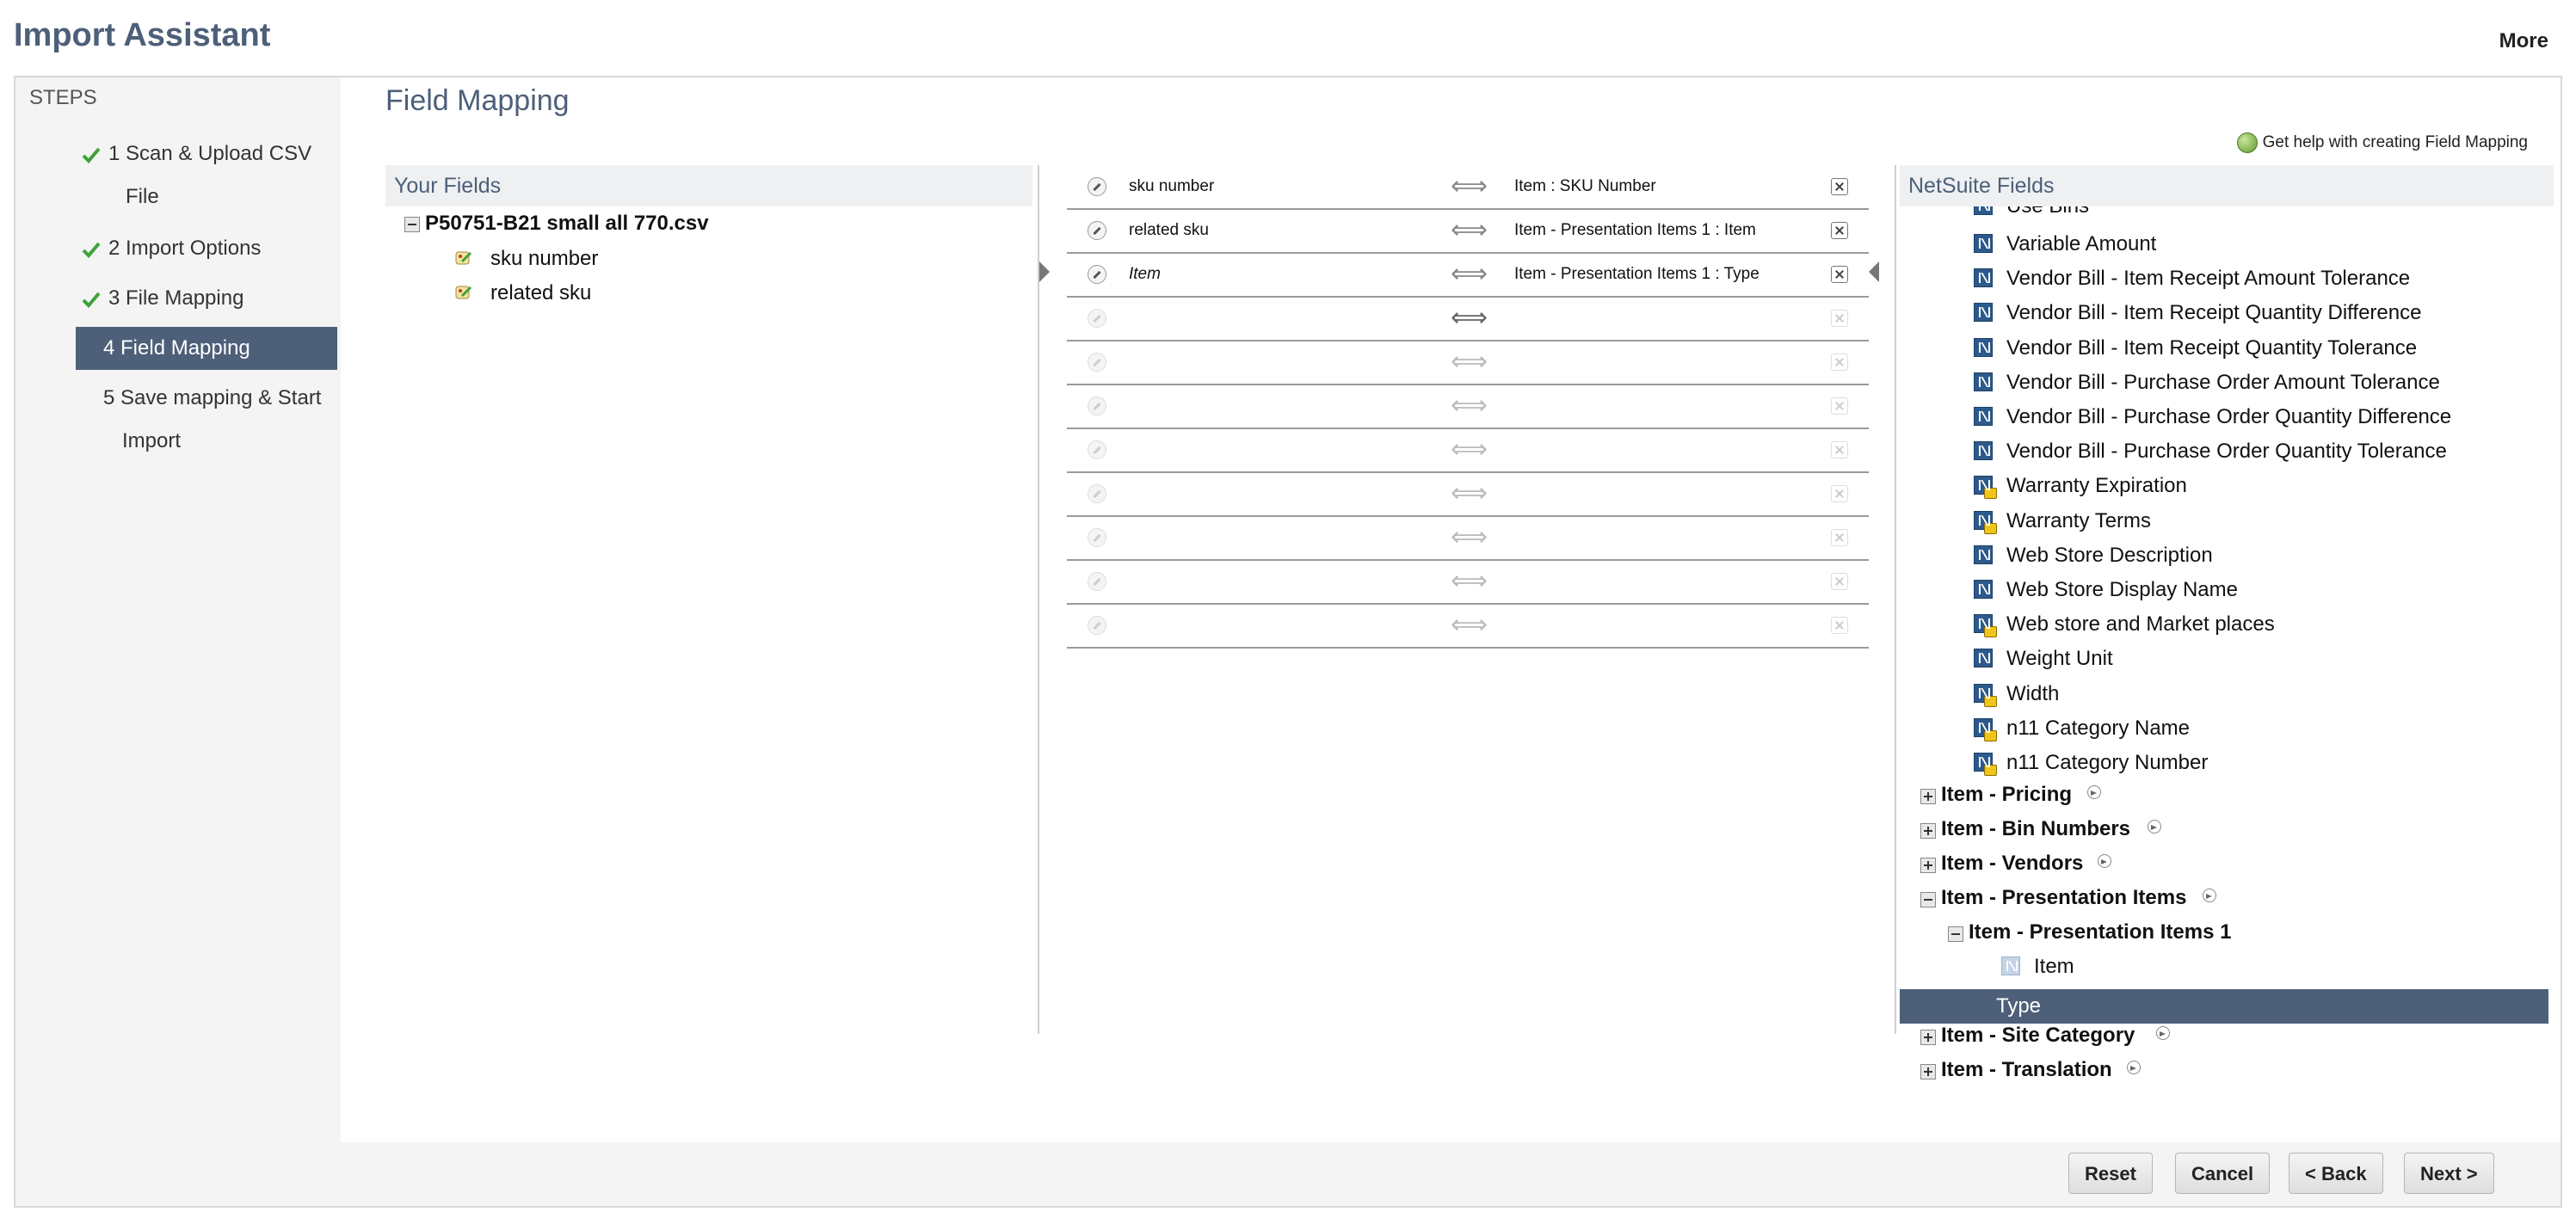 The width and height of the screenshot is (2576, 1218). Describe the element at coordinates (2038, 1036) in the screenshot. I see `group-site-category: Item - Site Category` at that location.